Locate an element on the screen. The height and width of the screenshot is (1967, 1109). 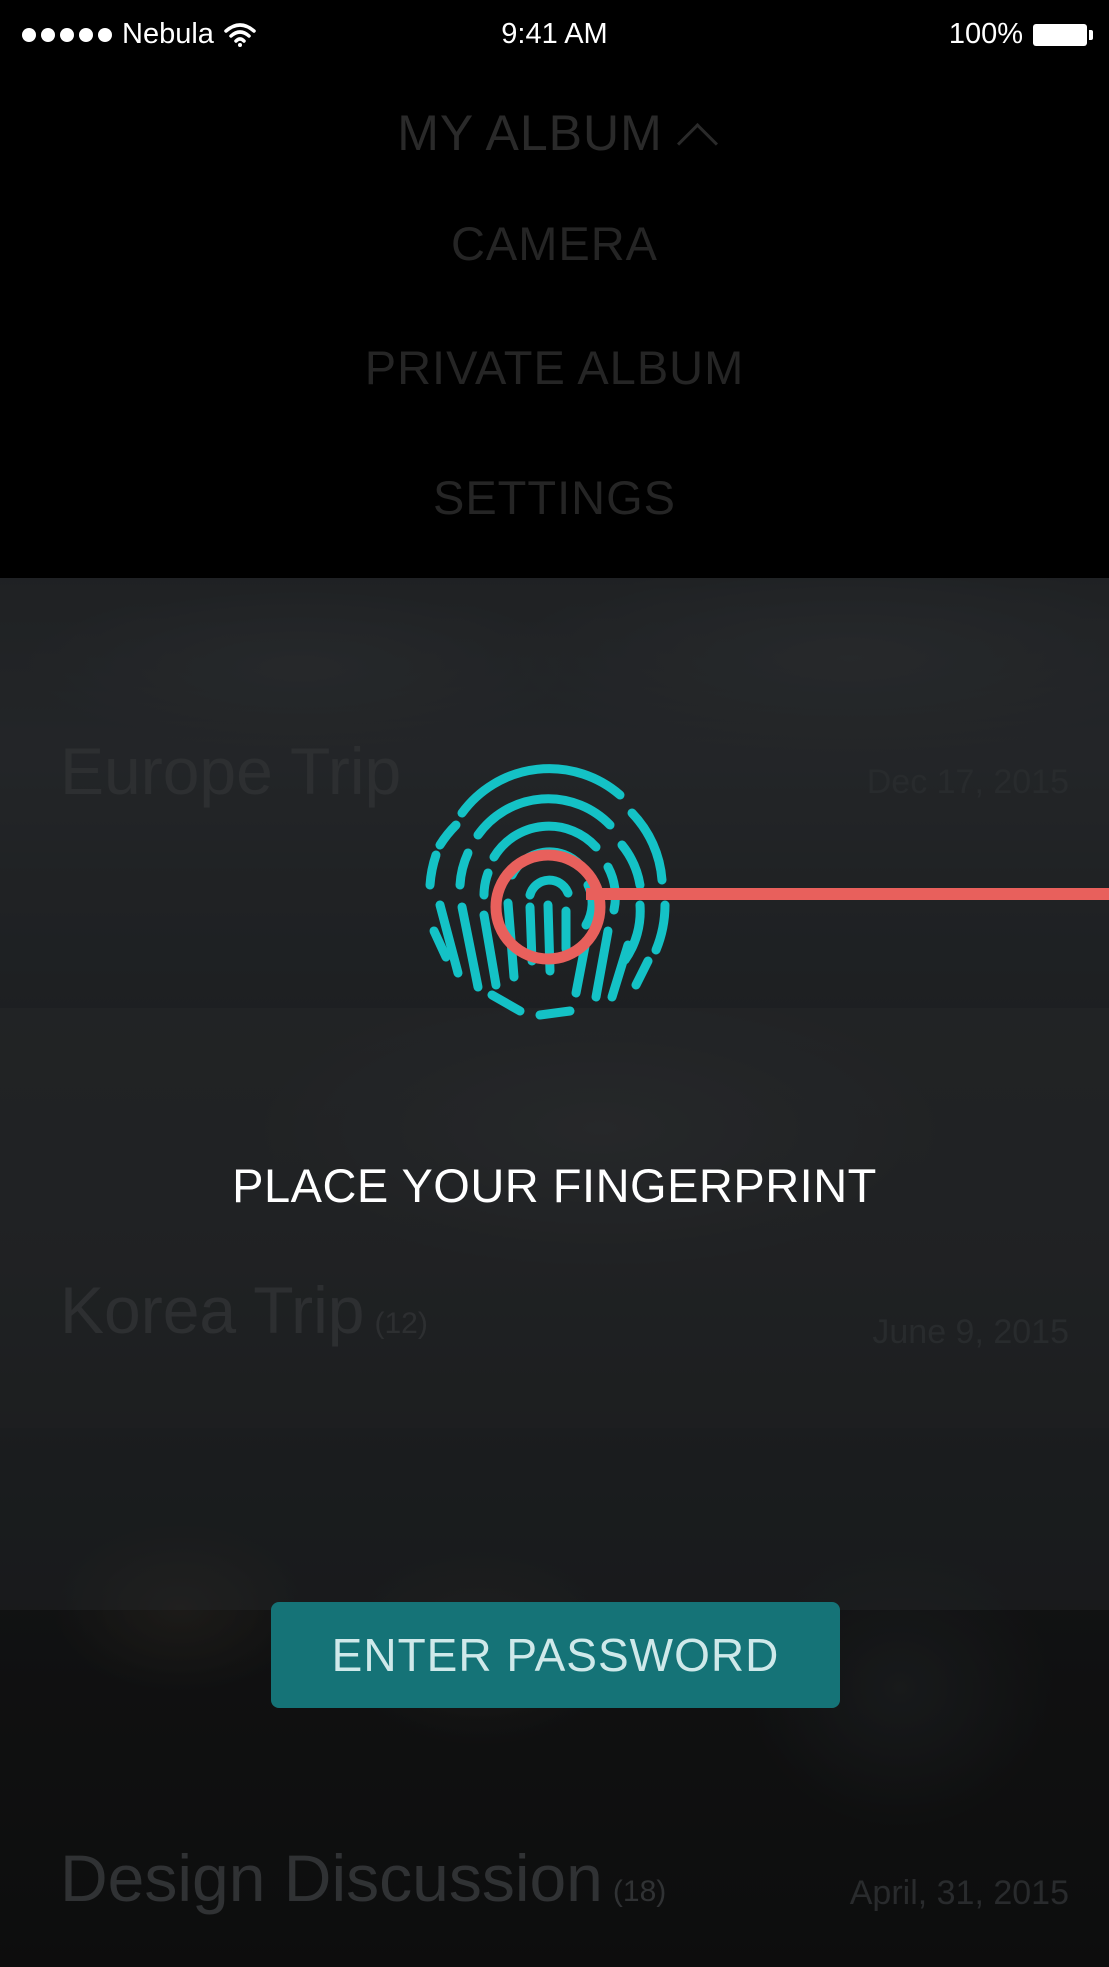
enter-password-button: ENTER PASSWORD is located at coordinates (555, 1655).